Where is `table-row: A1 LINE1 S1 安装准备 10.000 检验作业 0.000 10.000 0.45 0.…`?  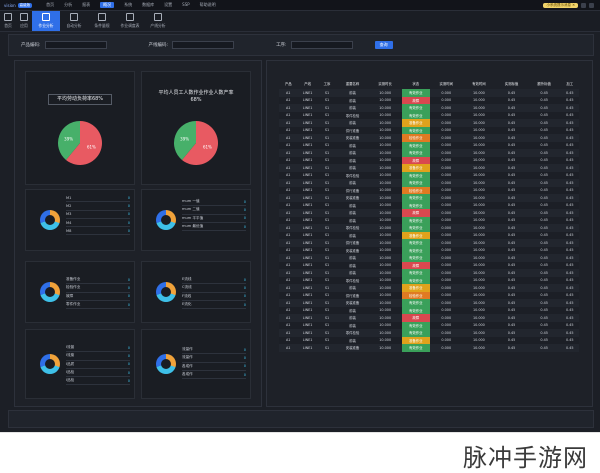
table-row: A1 LINE1 S1 安装准备 10.000 检验作业 0.000 10.000 0.45 0.… is located at coordinates (429, 138).